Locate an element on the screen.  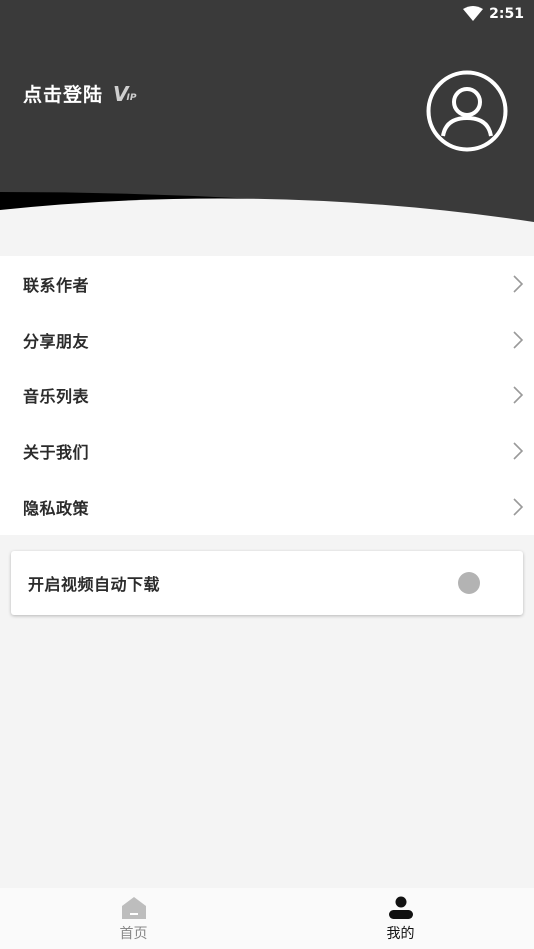
tab-mine: 我的 is located at coordinates (400, 918).